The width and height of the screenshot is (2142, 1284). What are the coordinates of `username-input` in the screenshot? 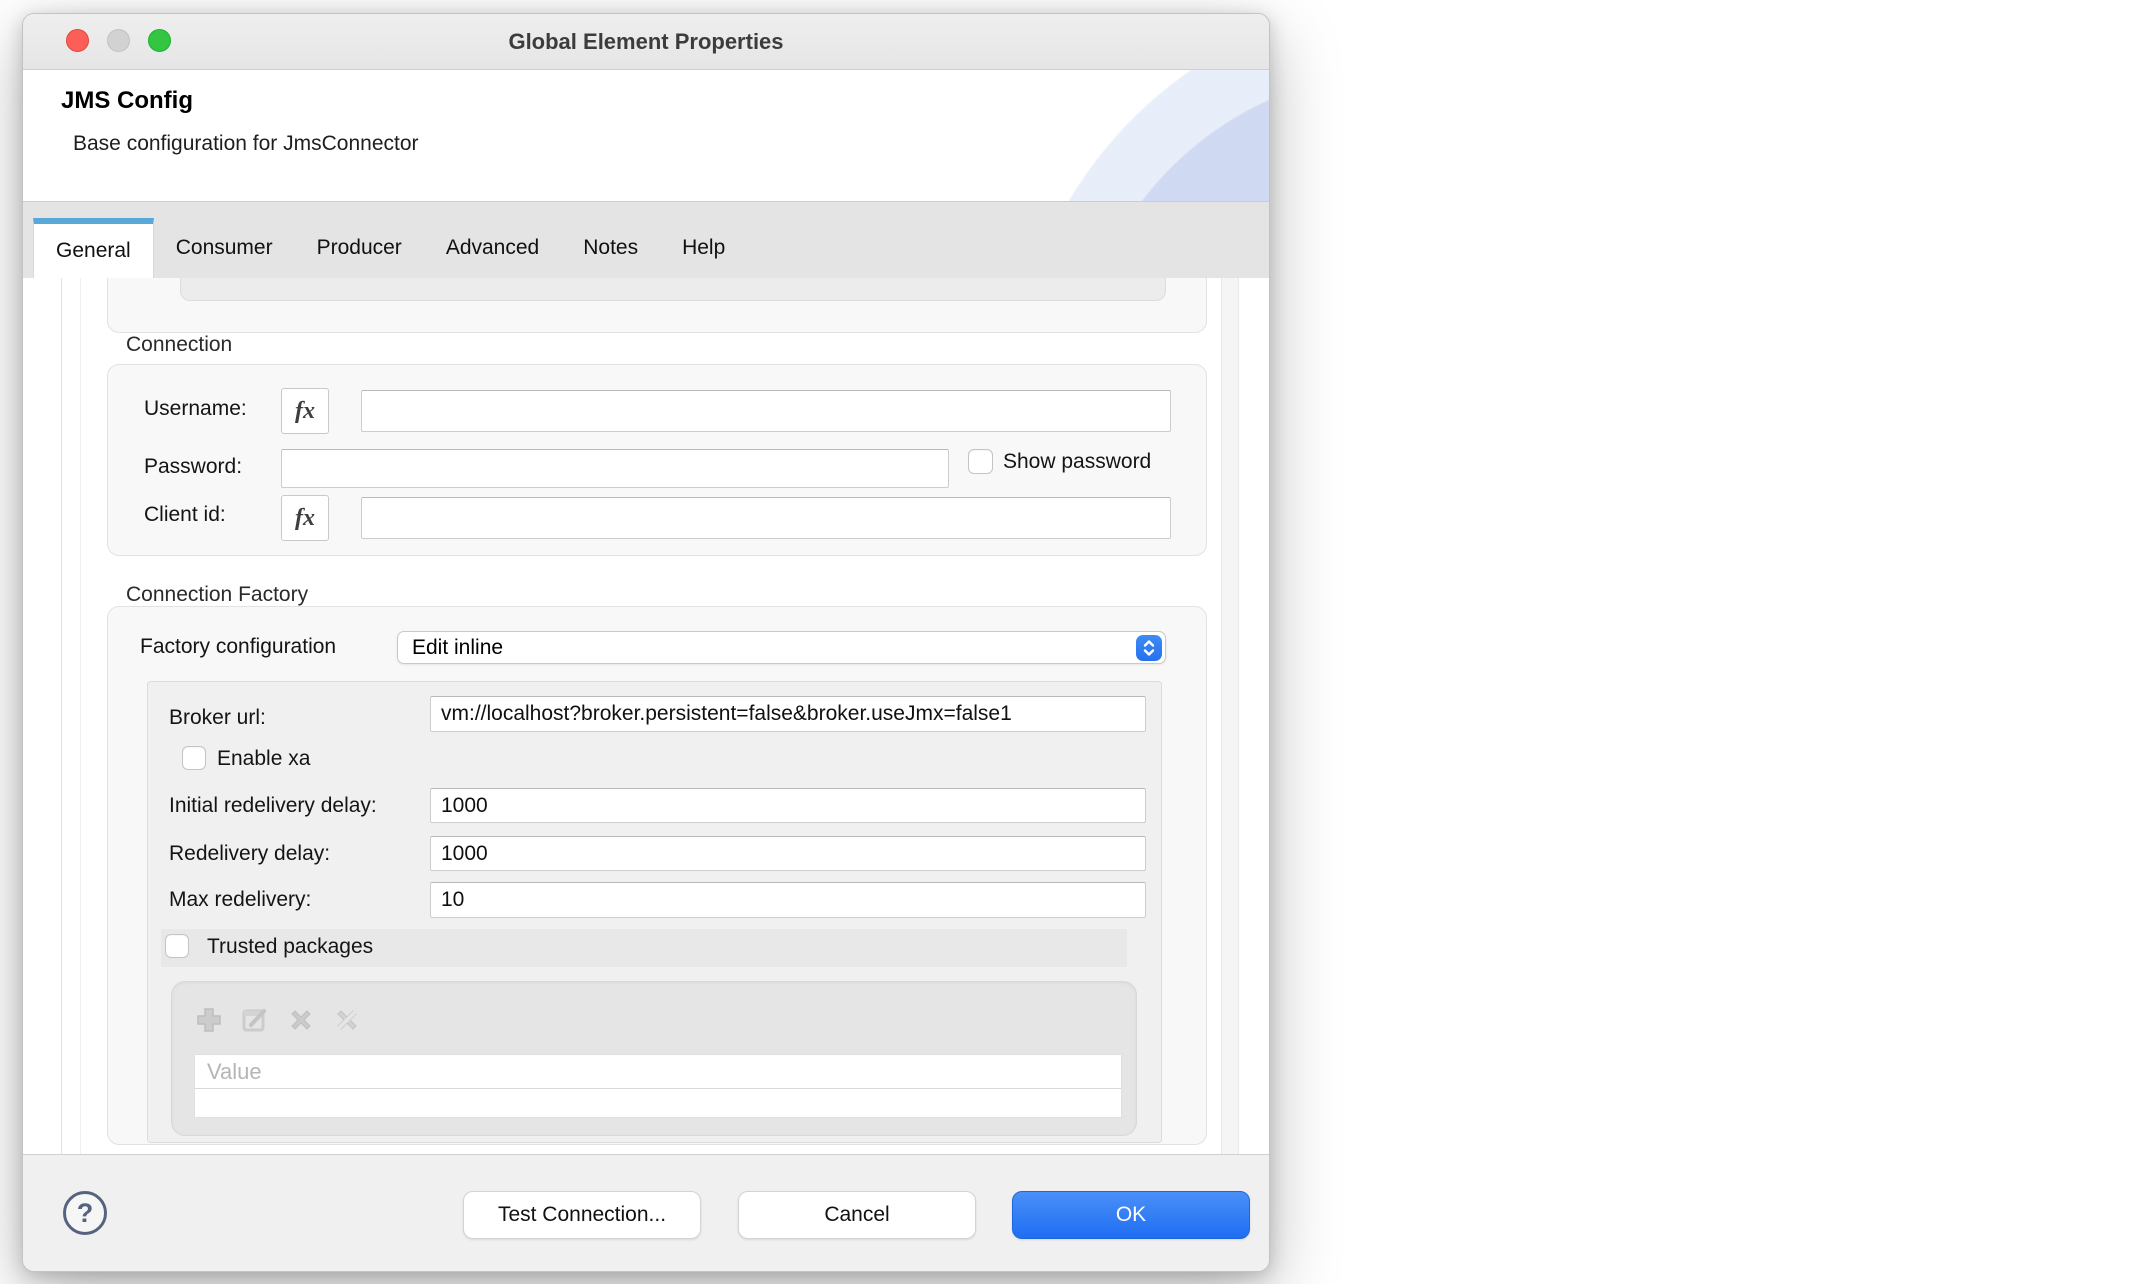 It's located at (766, 411).